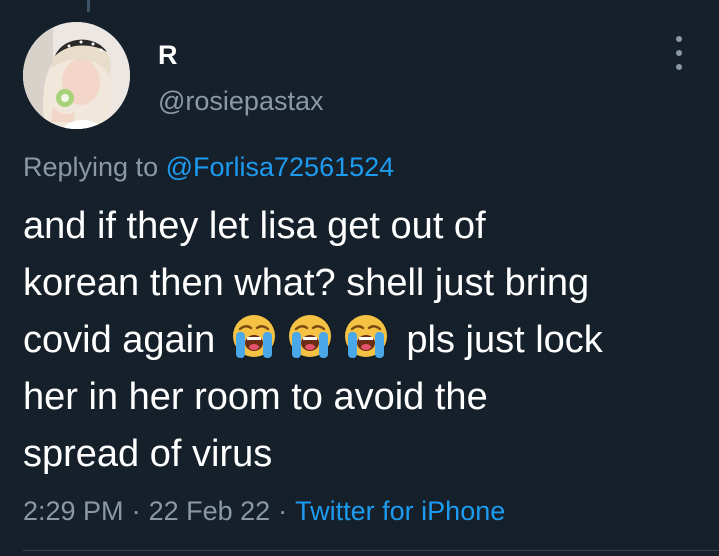  I want to click on tweet-time: 2:29 PM, so click(73, 511).